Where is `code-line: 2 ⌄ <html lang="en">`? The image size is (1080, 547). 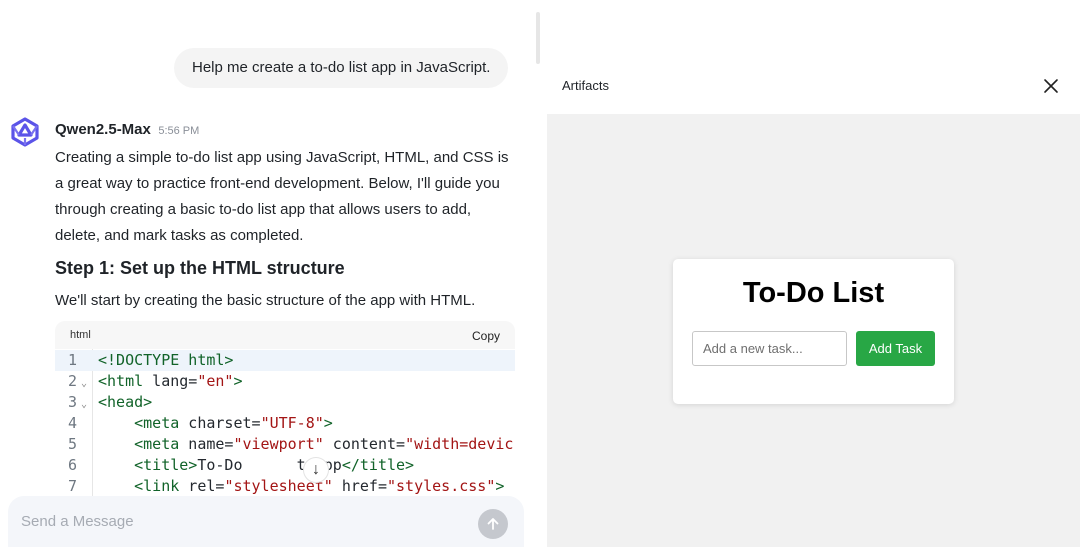
code-line: 2 ⌄ <html lang="en"> is located at coordinates (285, 381).